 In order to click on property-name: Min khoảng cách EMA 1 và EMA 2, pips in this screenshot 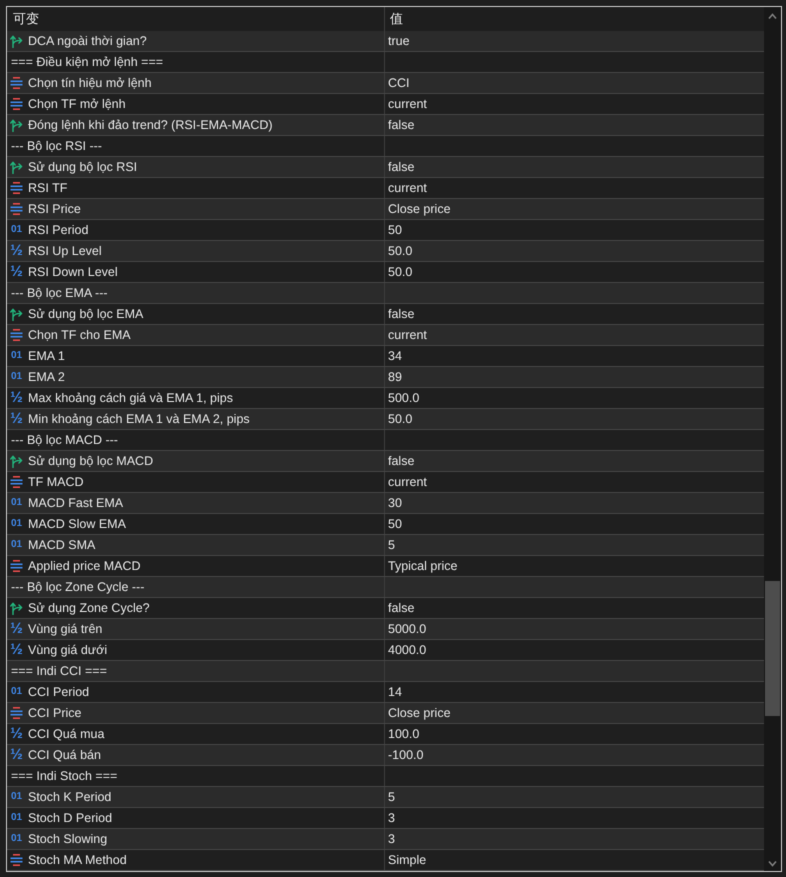, I will do `click(139, 419)`.